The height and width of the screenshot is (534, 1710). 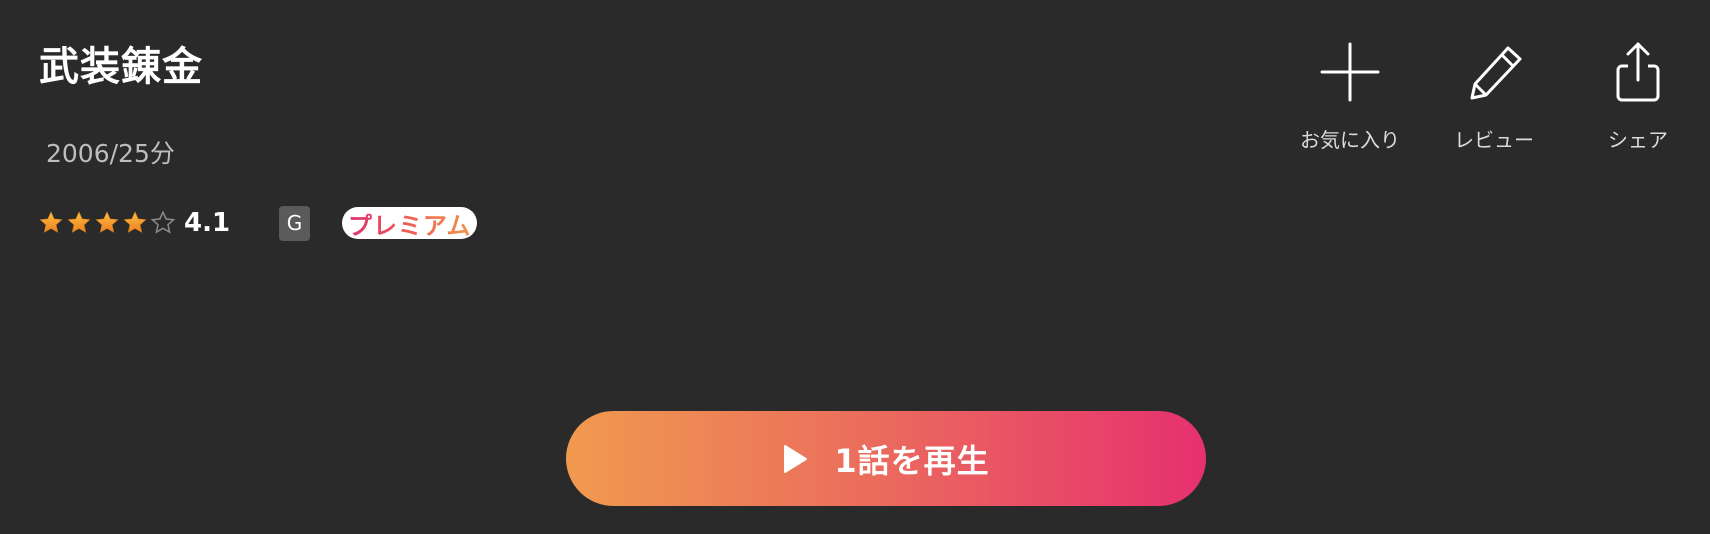 I want to click on review-button: レビュー, so click(x=1494, y=96).